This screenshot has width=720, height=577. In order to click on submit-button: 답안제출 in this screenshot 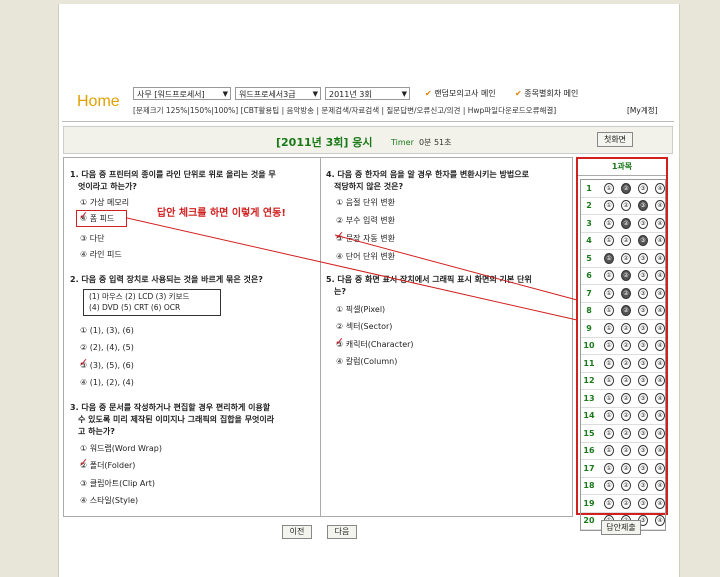, I will do `click(621, 527)`.